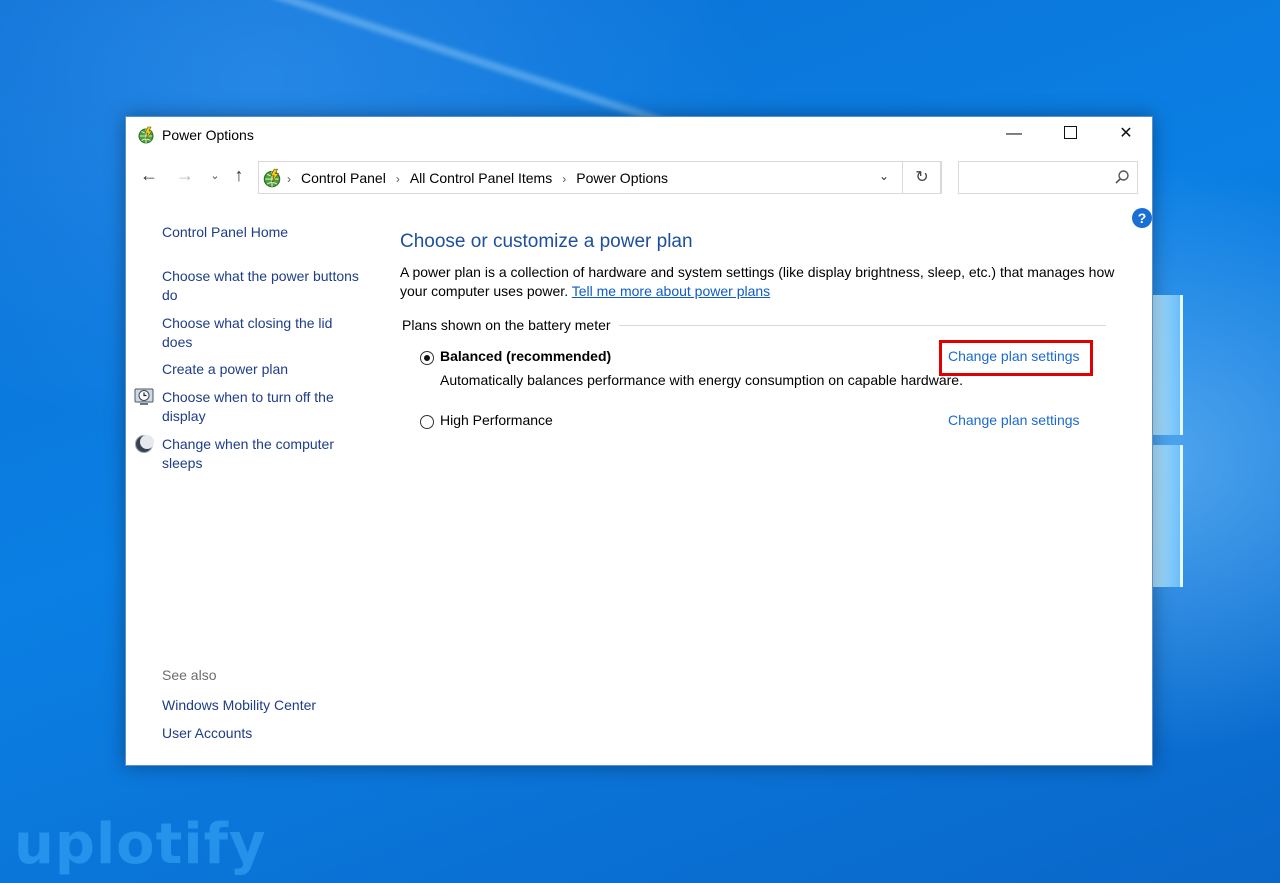 The image size is (1280, 883). I want to click on close-button: ✕, so click(1126, 134).